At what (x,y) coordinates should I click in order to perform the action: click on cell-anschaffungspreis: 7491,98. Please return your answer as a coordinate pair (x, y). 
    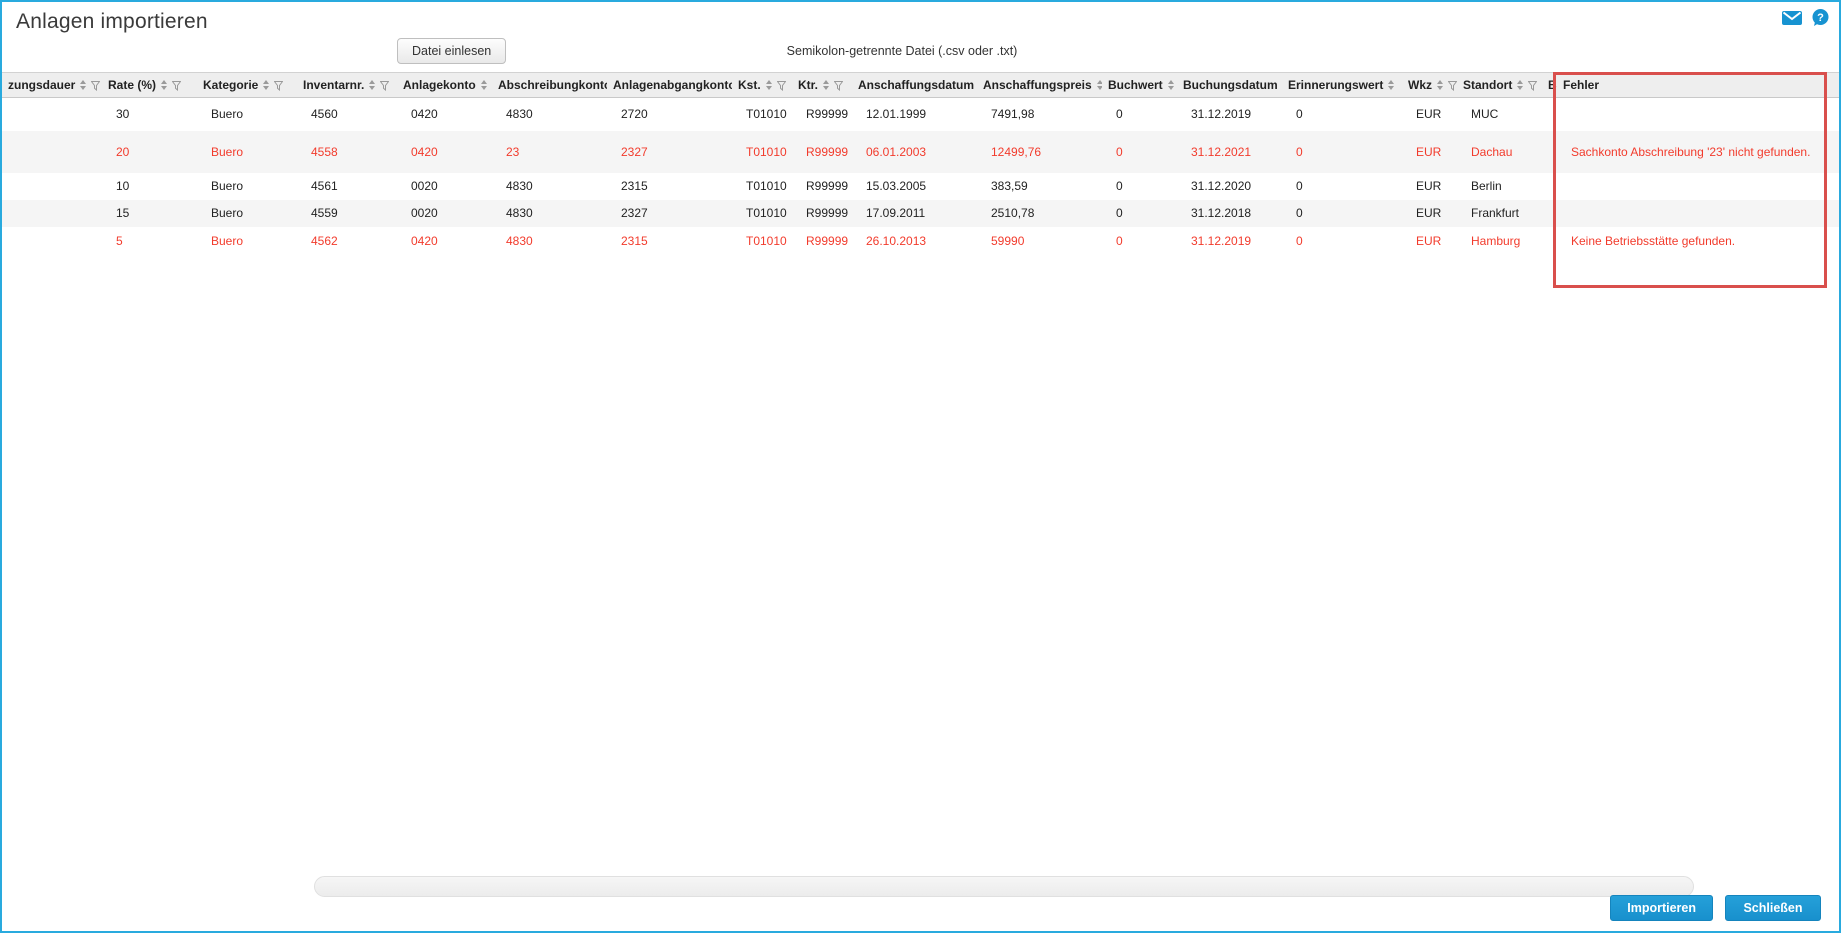
    Looking at the image, I should click on (1013, 114).